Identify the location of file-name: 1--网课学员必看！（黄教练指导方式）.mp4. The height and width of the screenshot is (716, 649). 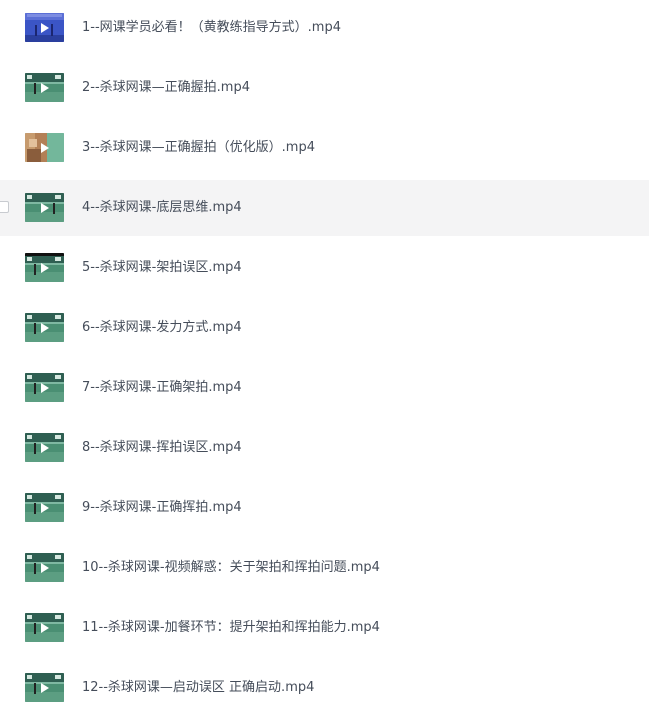
(211, 28).